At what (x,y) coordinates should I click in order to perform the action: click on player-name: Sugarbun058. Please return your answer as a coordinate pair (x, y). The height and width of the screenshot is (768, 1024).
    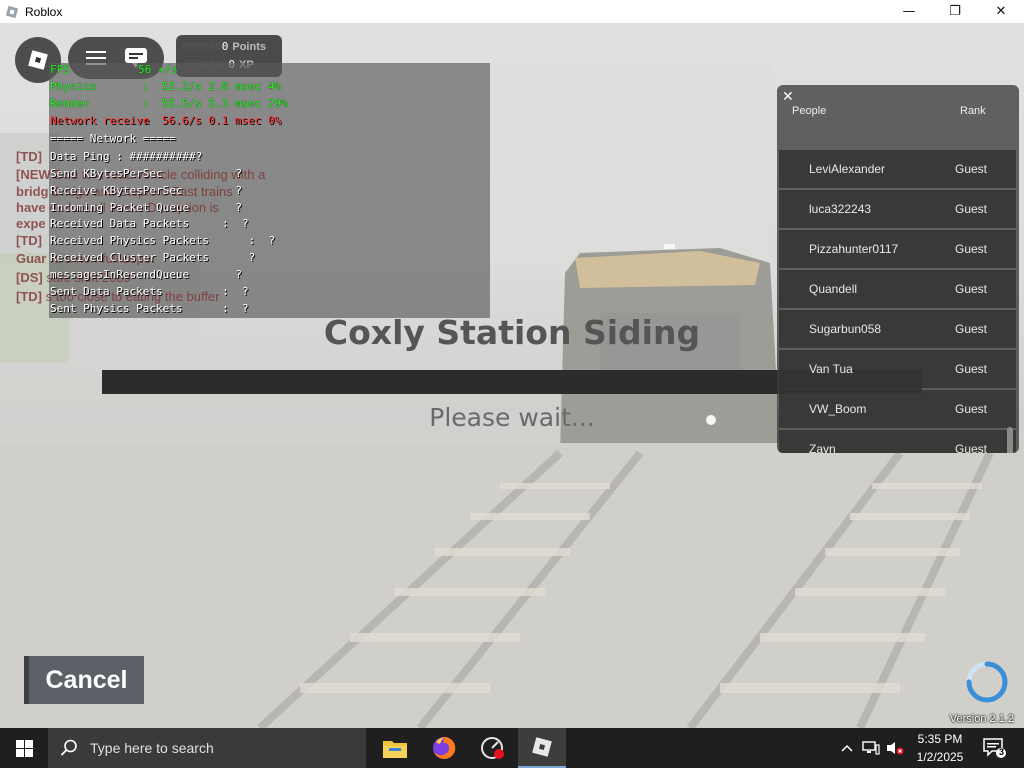
    Looking at the image, I should click on (845, 329).